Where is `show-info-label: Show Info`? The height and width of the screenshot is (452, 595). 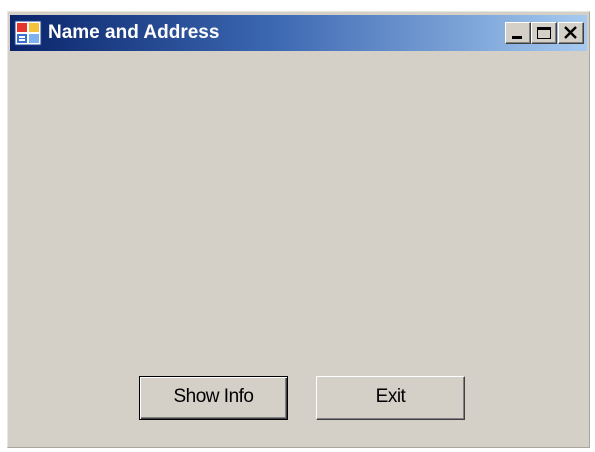 show-info-label: Show Info is located at coordinates (214, 396).